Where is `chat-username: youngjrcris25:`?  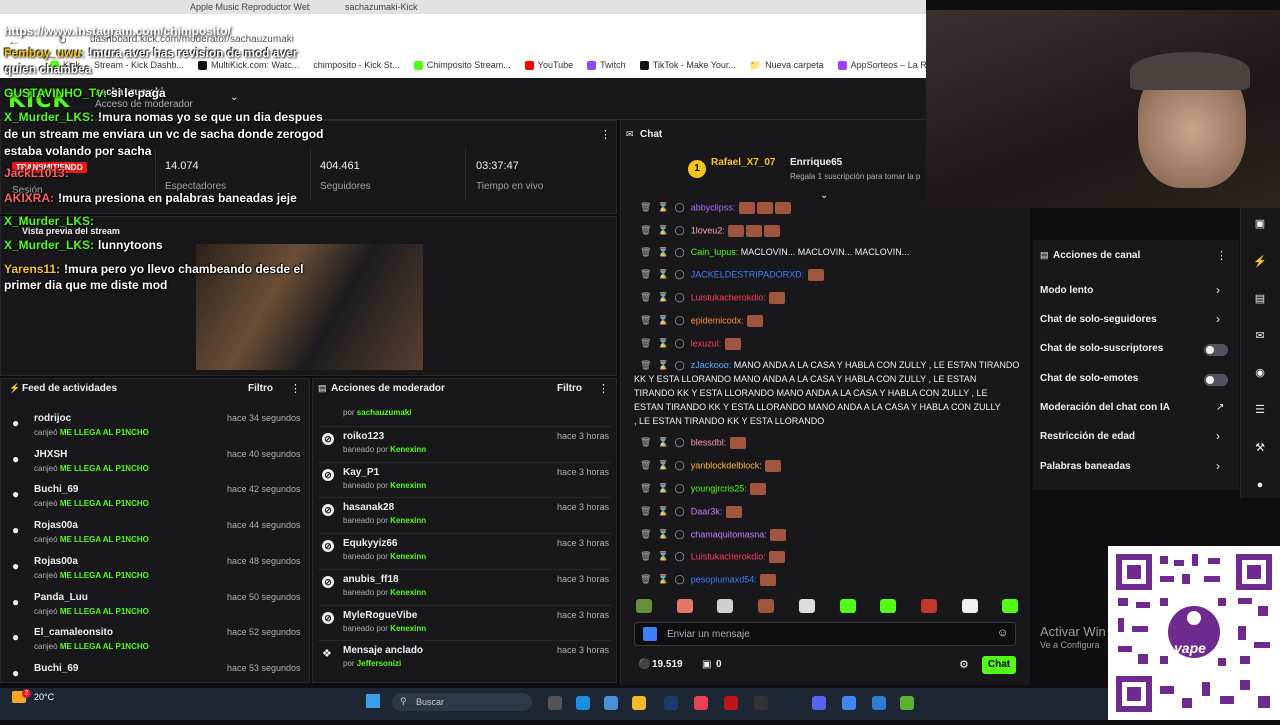 chat-username: youngjrcris25: is located at coordinates (719, 488).